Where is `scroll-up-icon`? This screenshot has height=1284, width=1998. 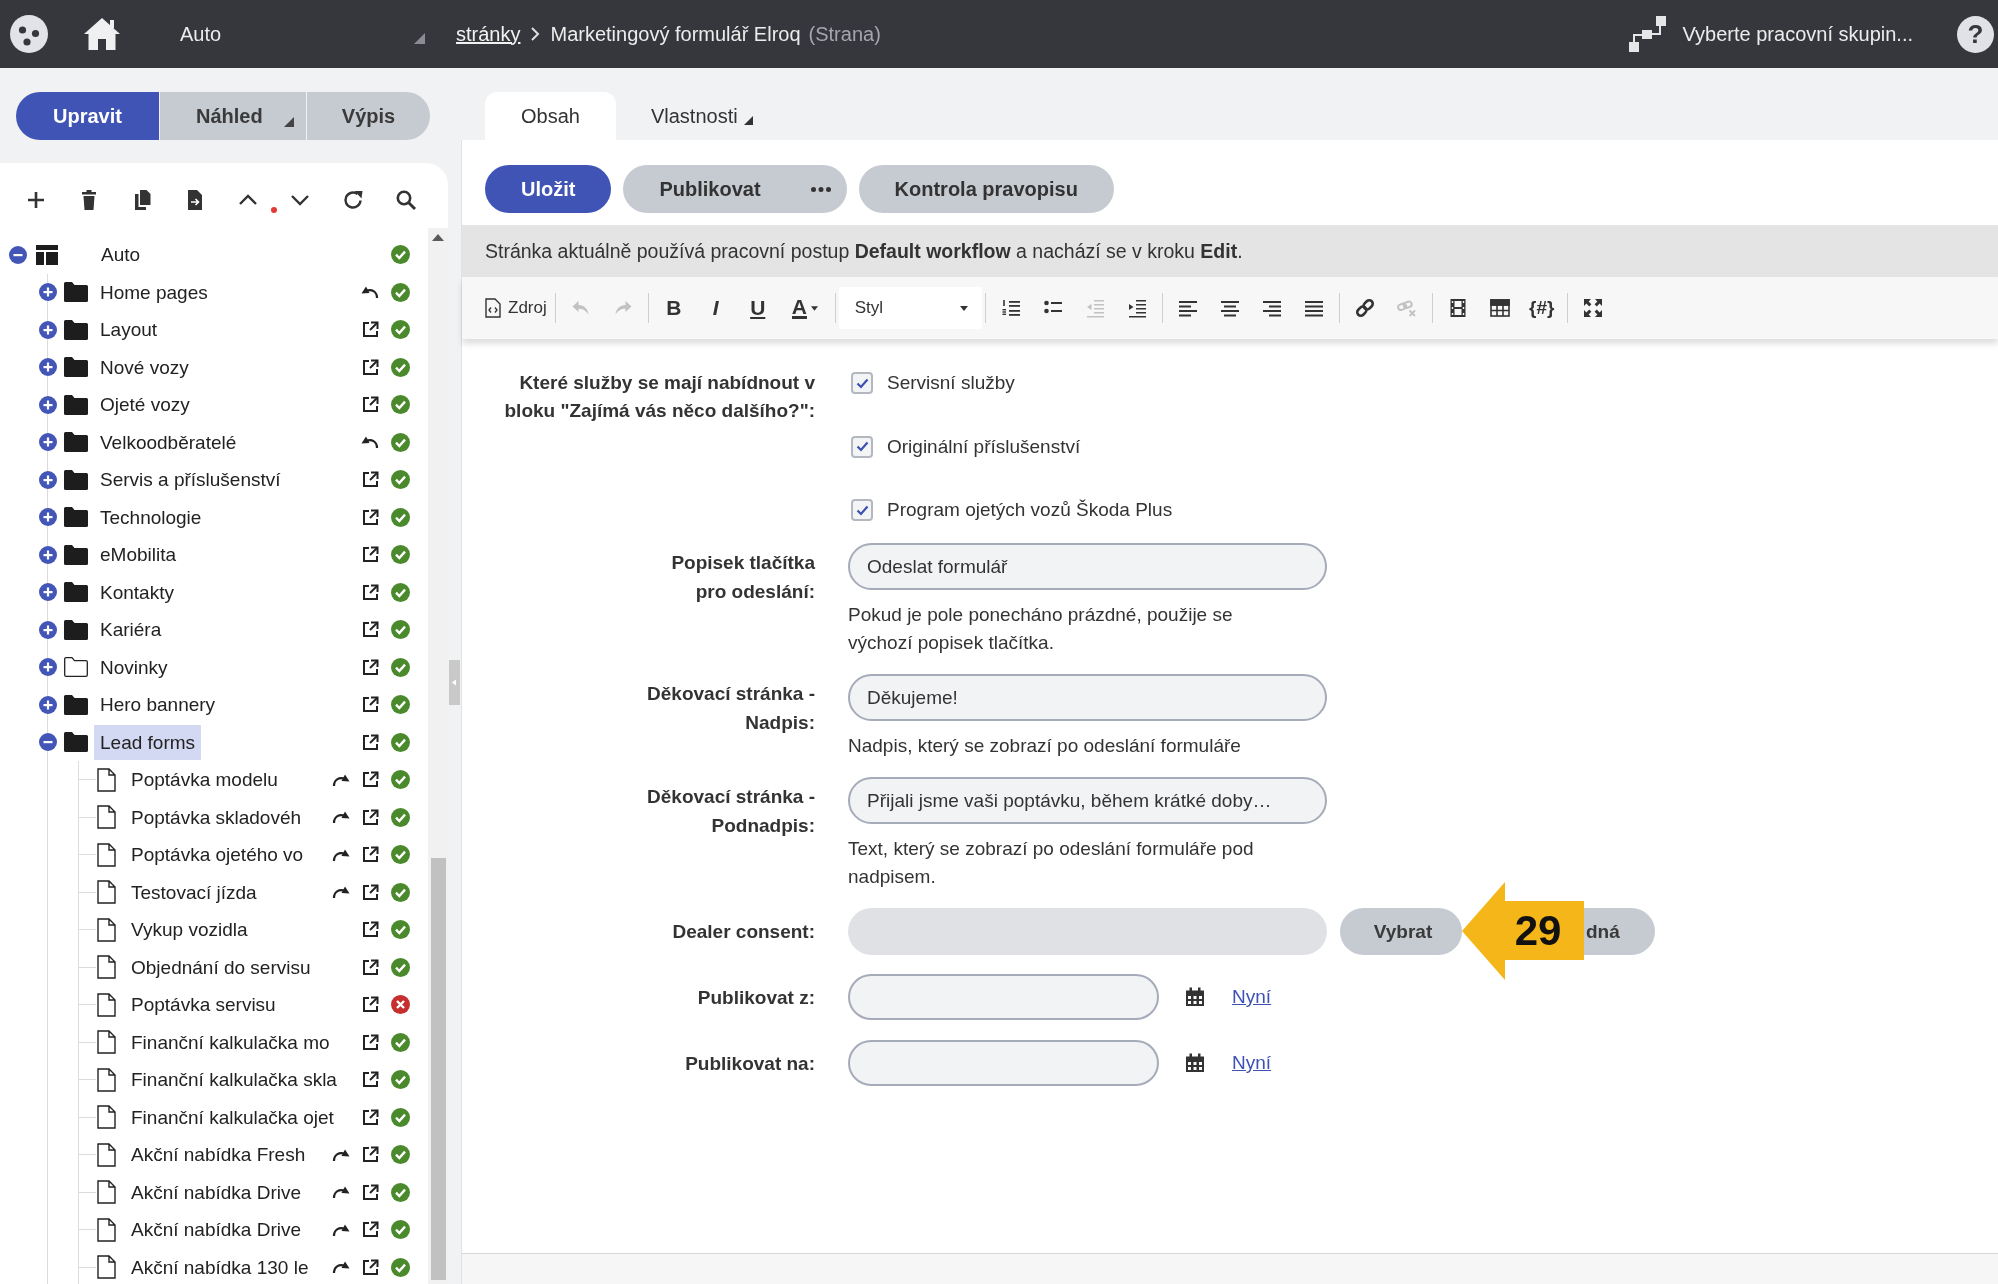
scroll-up-icon is located at coordinates (438, 237).